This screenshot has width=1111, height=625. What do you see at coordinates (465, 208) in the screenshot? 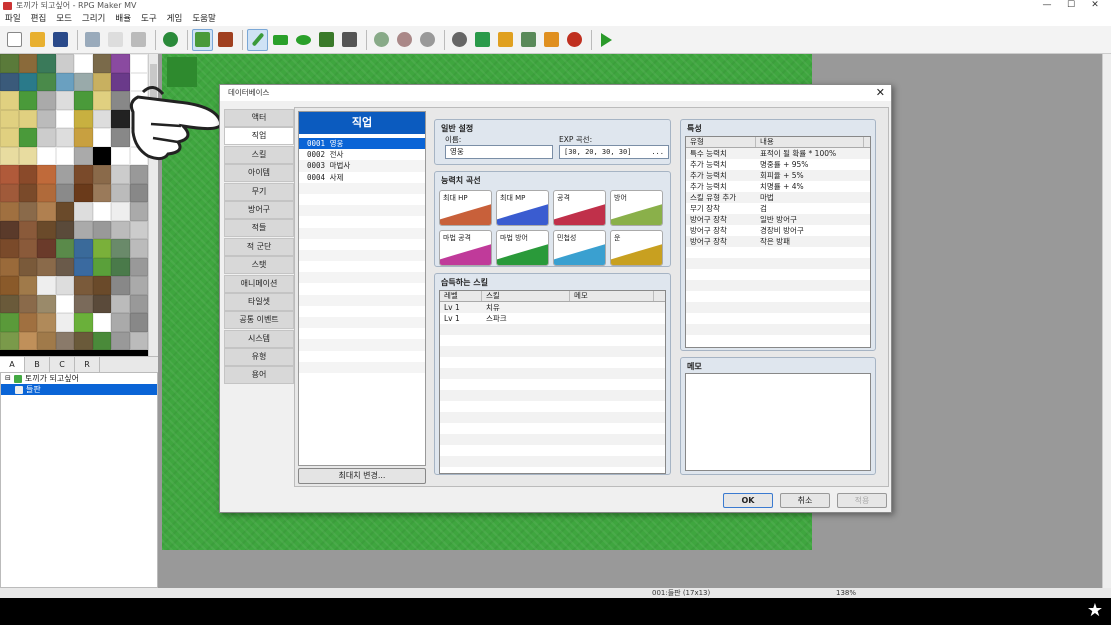
I see `param-curve-0: 최대 HP` at bounding box center [465, 208].